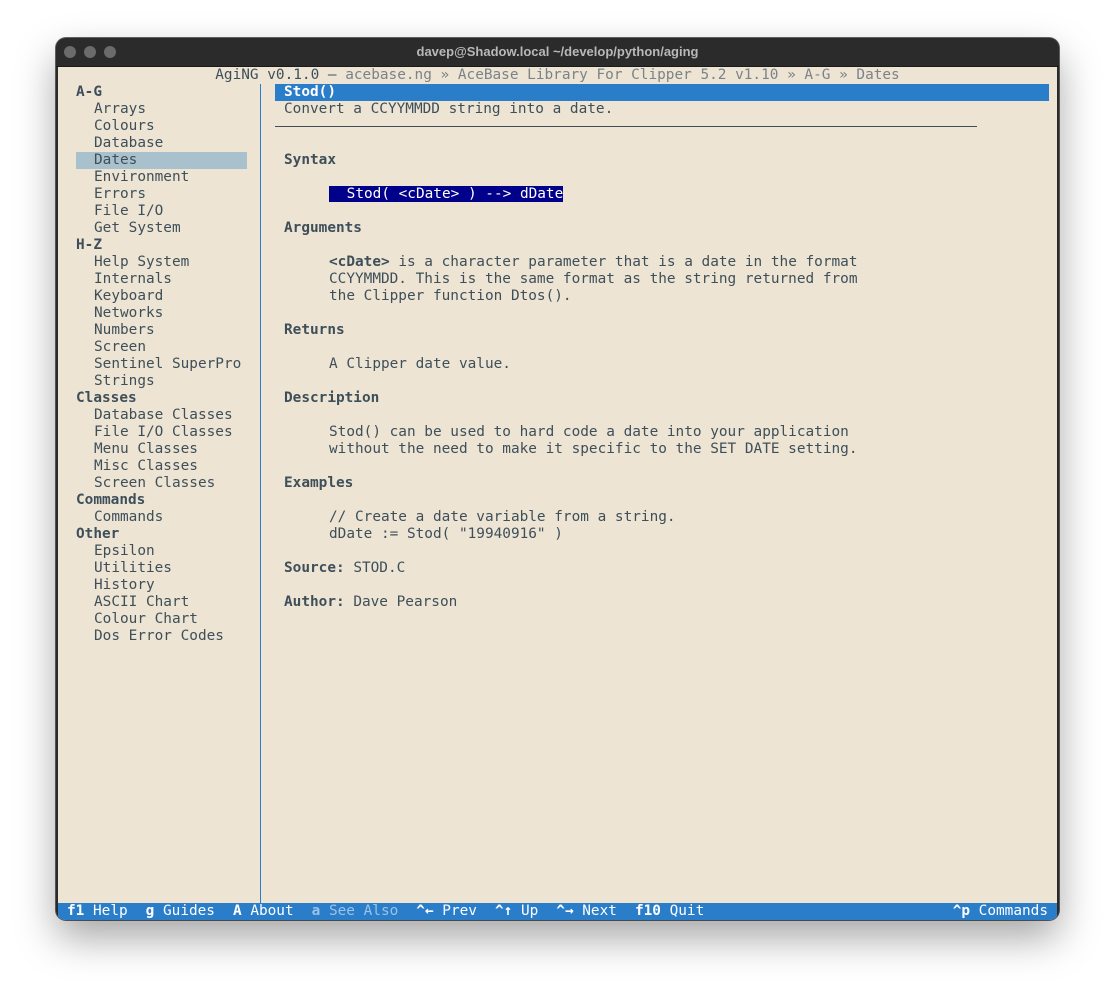  Describe the element at coordinates (502, 517) in the screenshot. I see `example-line: // Create a date variable from a string.` at that location.